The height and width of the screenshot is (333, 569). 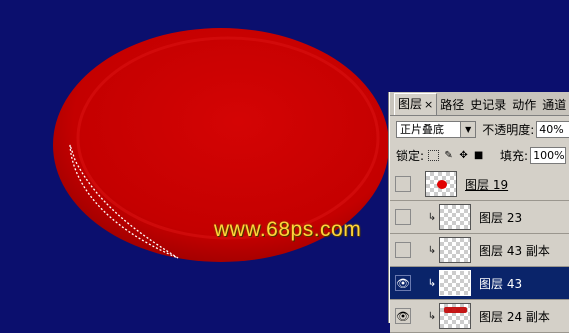 I want to click on blend-mode-select: 正片叠底 ▼, so click(x=436, y=129).